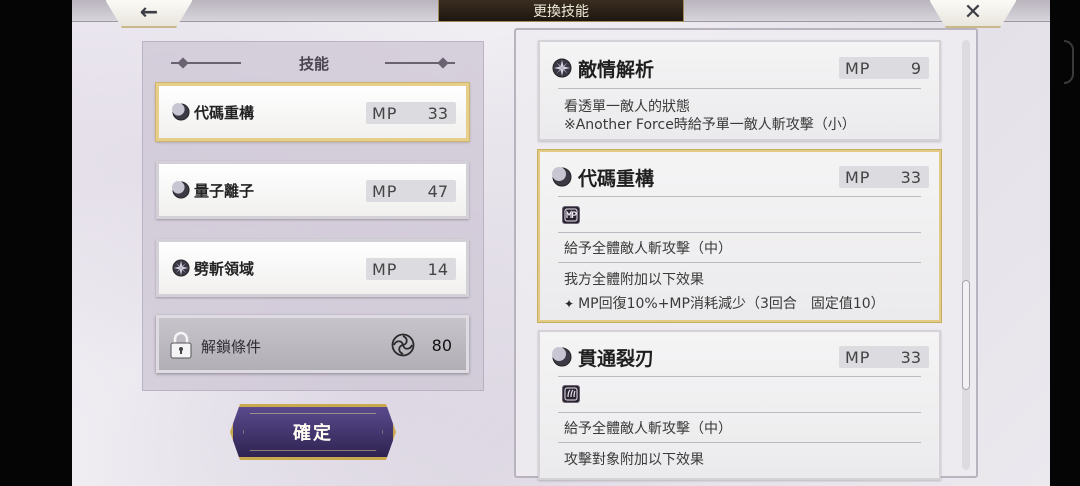  What do you see at coordinates (36, 243) in the screenshot?
I see `device-bezel-left` at bounding box center [36, 243].